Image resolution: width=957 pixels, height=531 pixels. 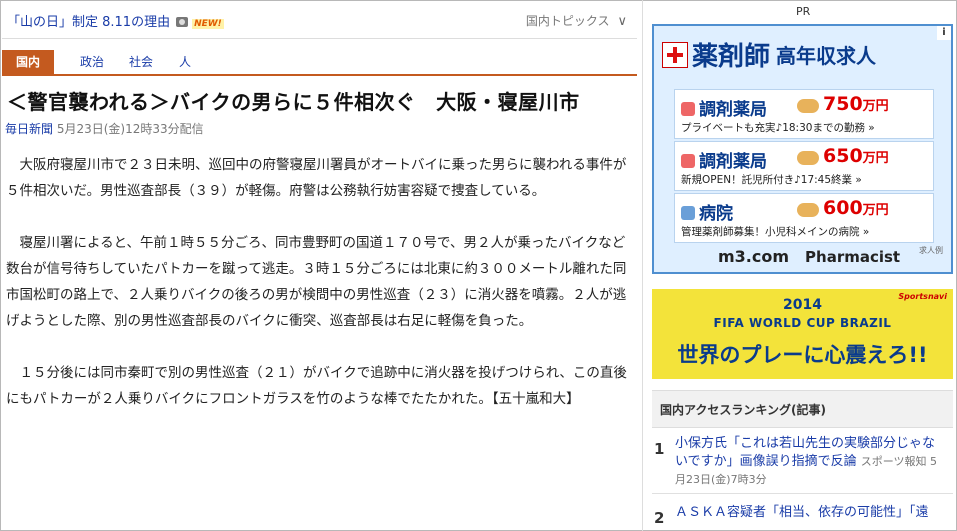 I want to click on category-tabs: 国内 政治 社会 人, so click(x=319, y=63).